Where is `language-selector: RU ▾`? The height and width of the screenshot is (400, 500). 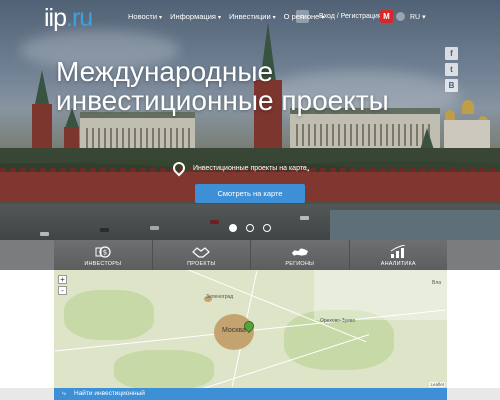
language-selector: RU ▾ is located at coordinates (418, 17).